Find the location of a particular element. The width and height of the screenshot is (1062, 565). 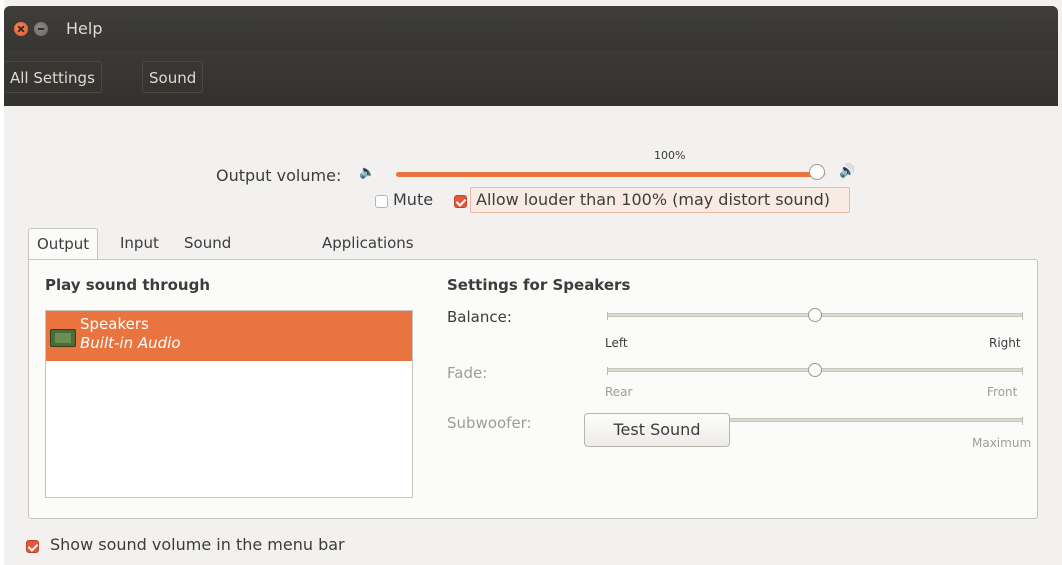

subwoofer-label: Subwoofer: is located at coordinates (489, 423).